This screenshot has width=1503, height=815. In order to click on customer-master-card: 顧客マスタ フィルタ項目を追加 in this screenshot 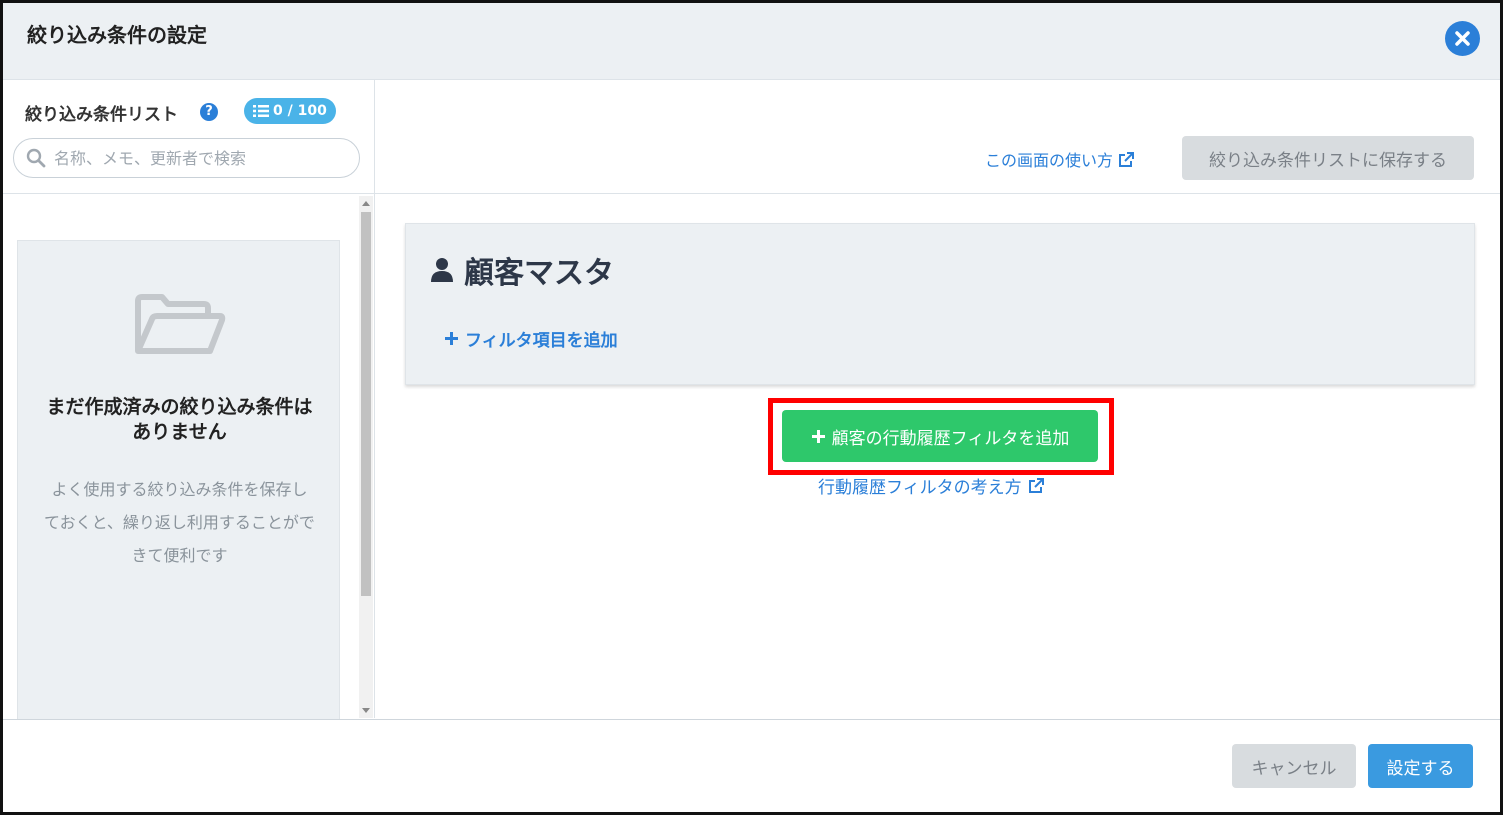, I will do `click(940, 304)`.